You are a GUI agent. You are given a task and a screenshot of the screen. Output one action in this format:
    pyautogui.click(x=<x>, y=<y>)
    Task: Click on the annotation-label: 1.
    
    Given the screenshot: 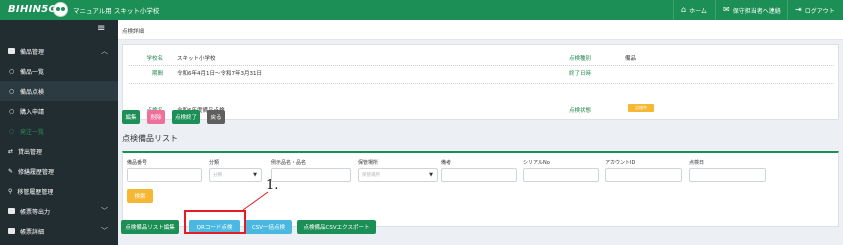 What is the action you would take?
    pyautogui.click(x=272, y=185)
    